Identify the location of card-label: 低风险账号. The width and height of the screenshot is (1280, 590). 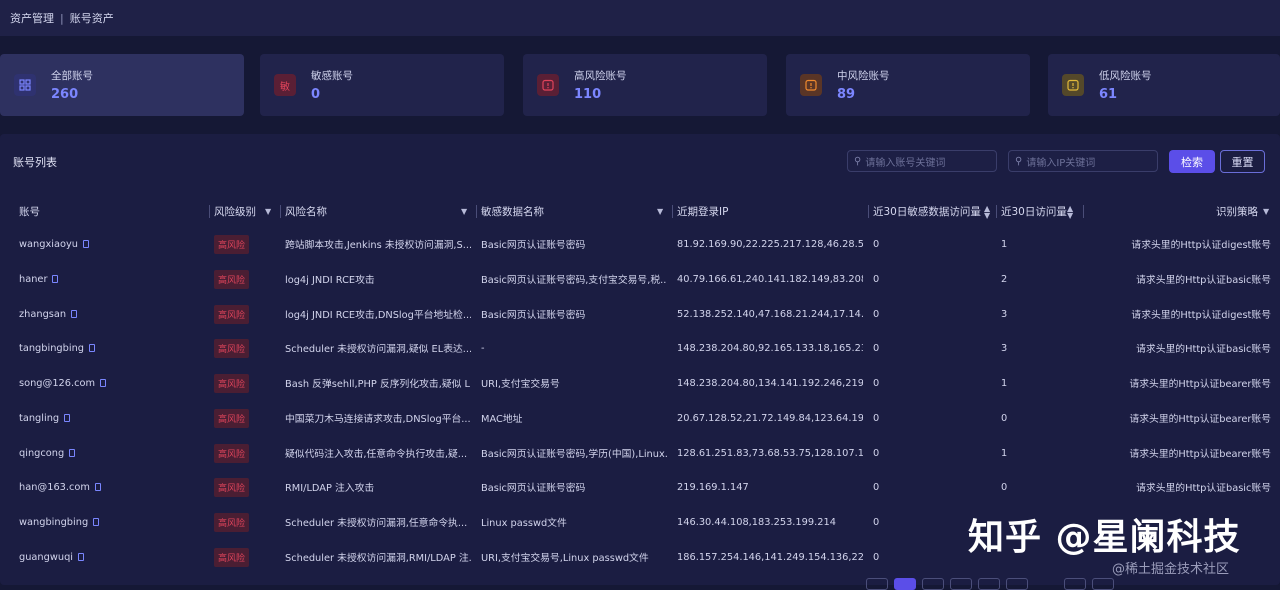
(1125, 76).